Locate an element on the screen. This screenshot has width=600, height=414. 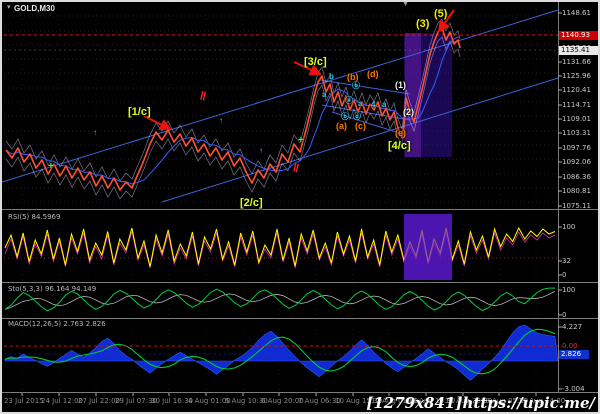
price-axis-label: 1075.11 is located at coordinates (576, 206).